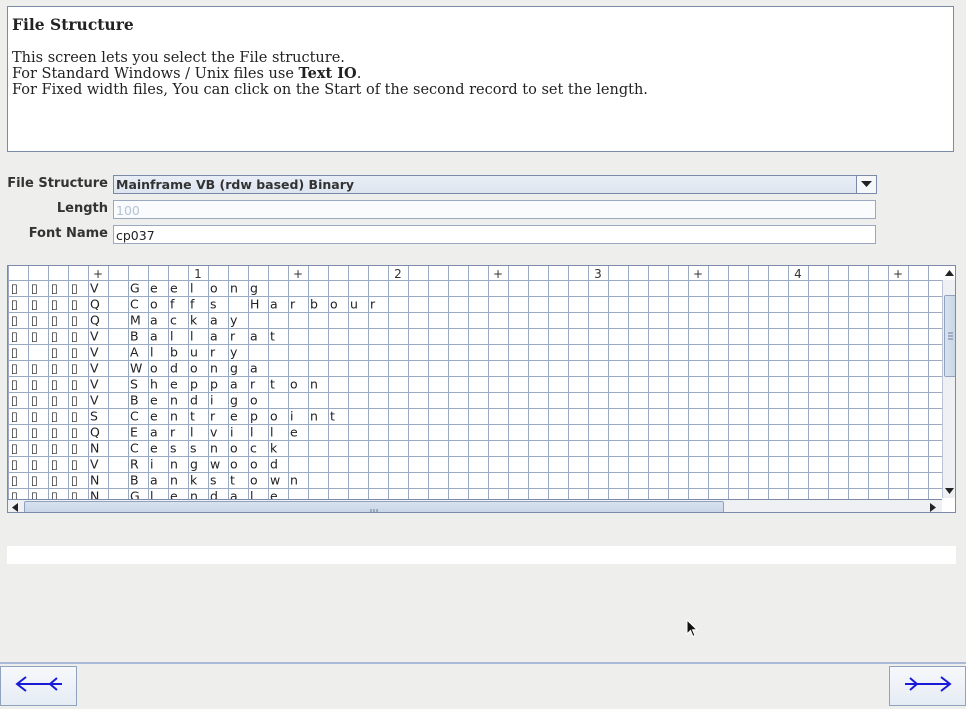 The image size is (966, 709). What do you see at coordinates (933, 506) in the screenshot?
I see `scroll-right-icon` at bounding box center [933, 506].